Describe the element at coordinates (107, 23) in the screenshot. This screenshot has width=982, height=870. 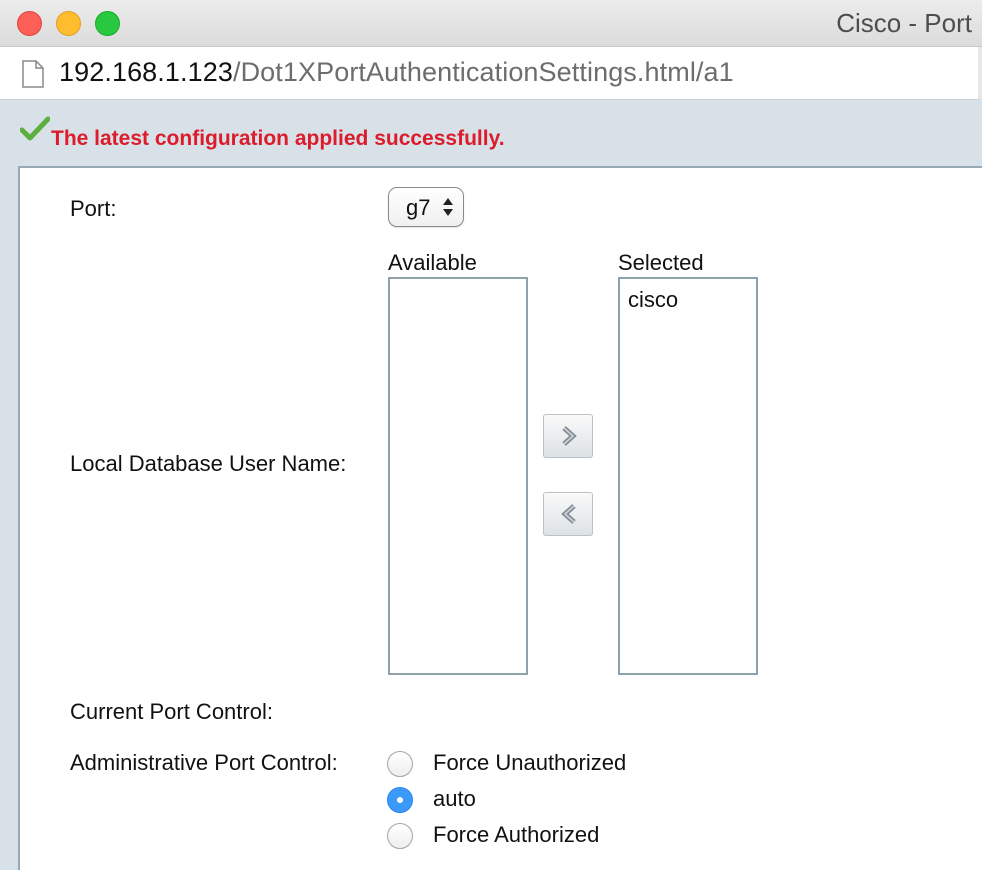
I see `zoom-window-button` at that location.